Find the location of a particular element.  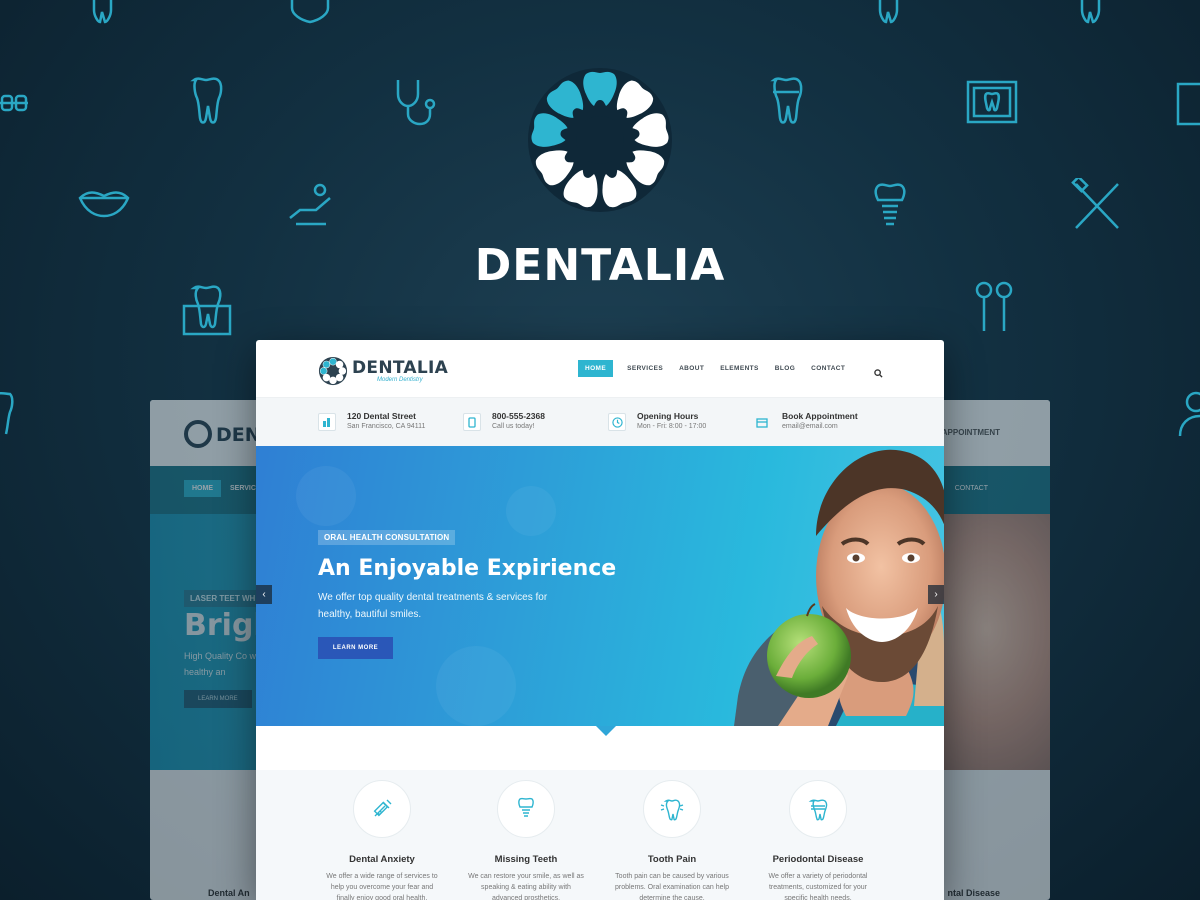

back-feature-left: Dental An is located at coordinates (229, 893).